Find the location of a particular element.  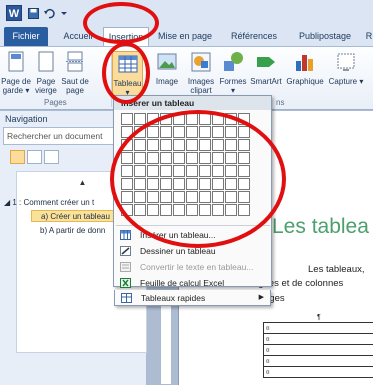

shapes-icon is located at coordinates (233, 61).